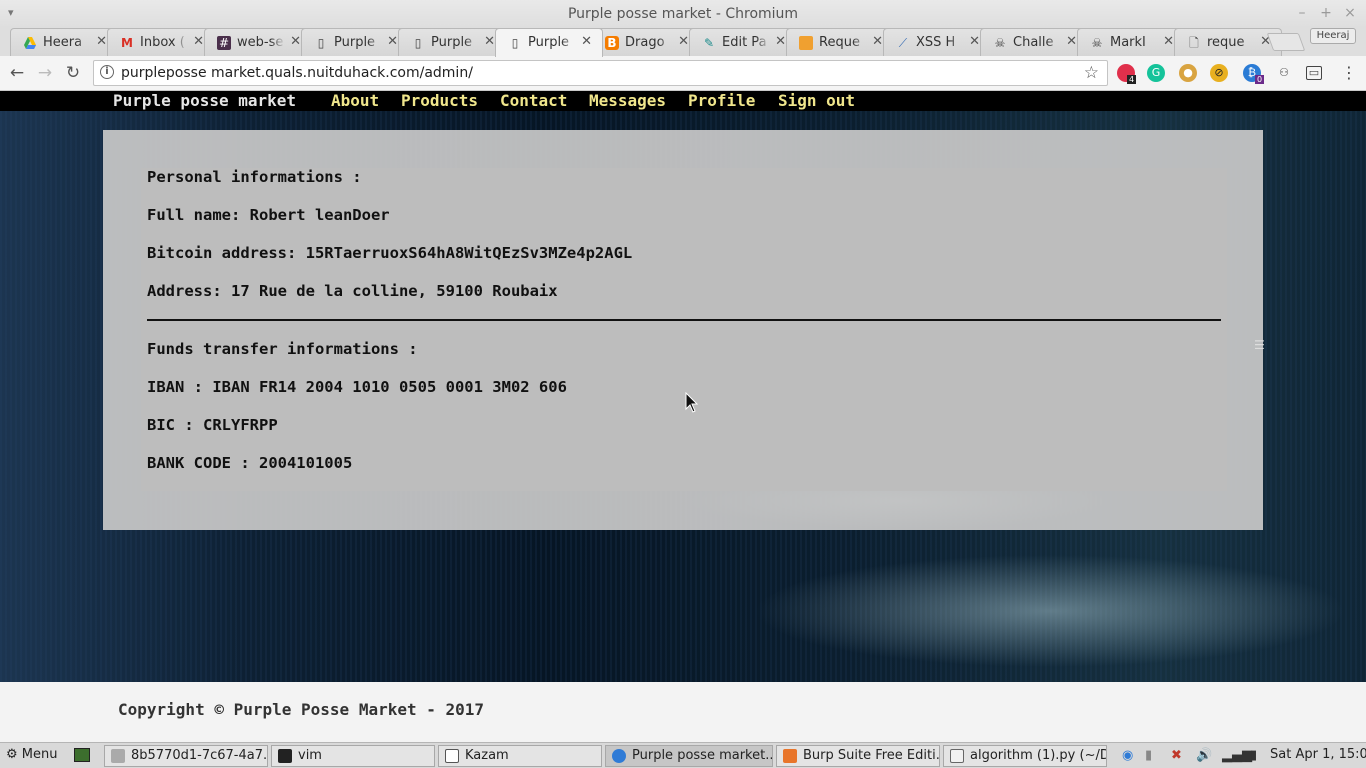  What do you see at coordinates (353, 756) in the screenshot?
I see `taskbar-item: vim` at bounding box center [353, 756].